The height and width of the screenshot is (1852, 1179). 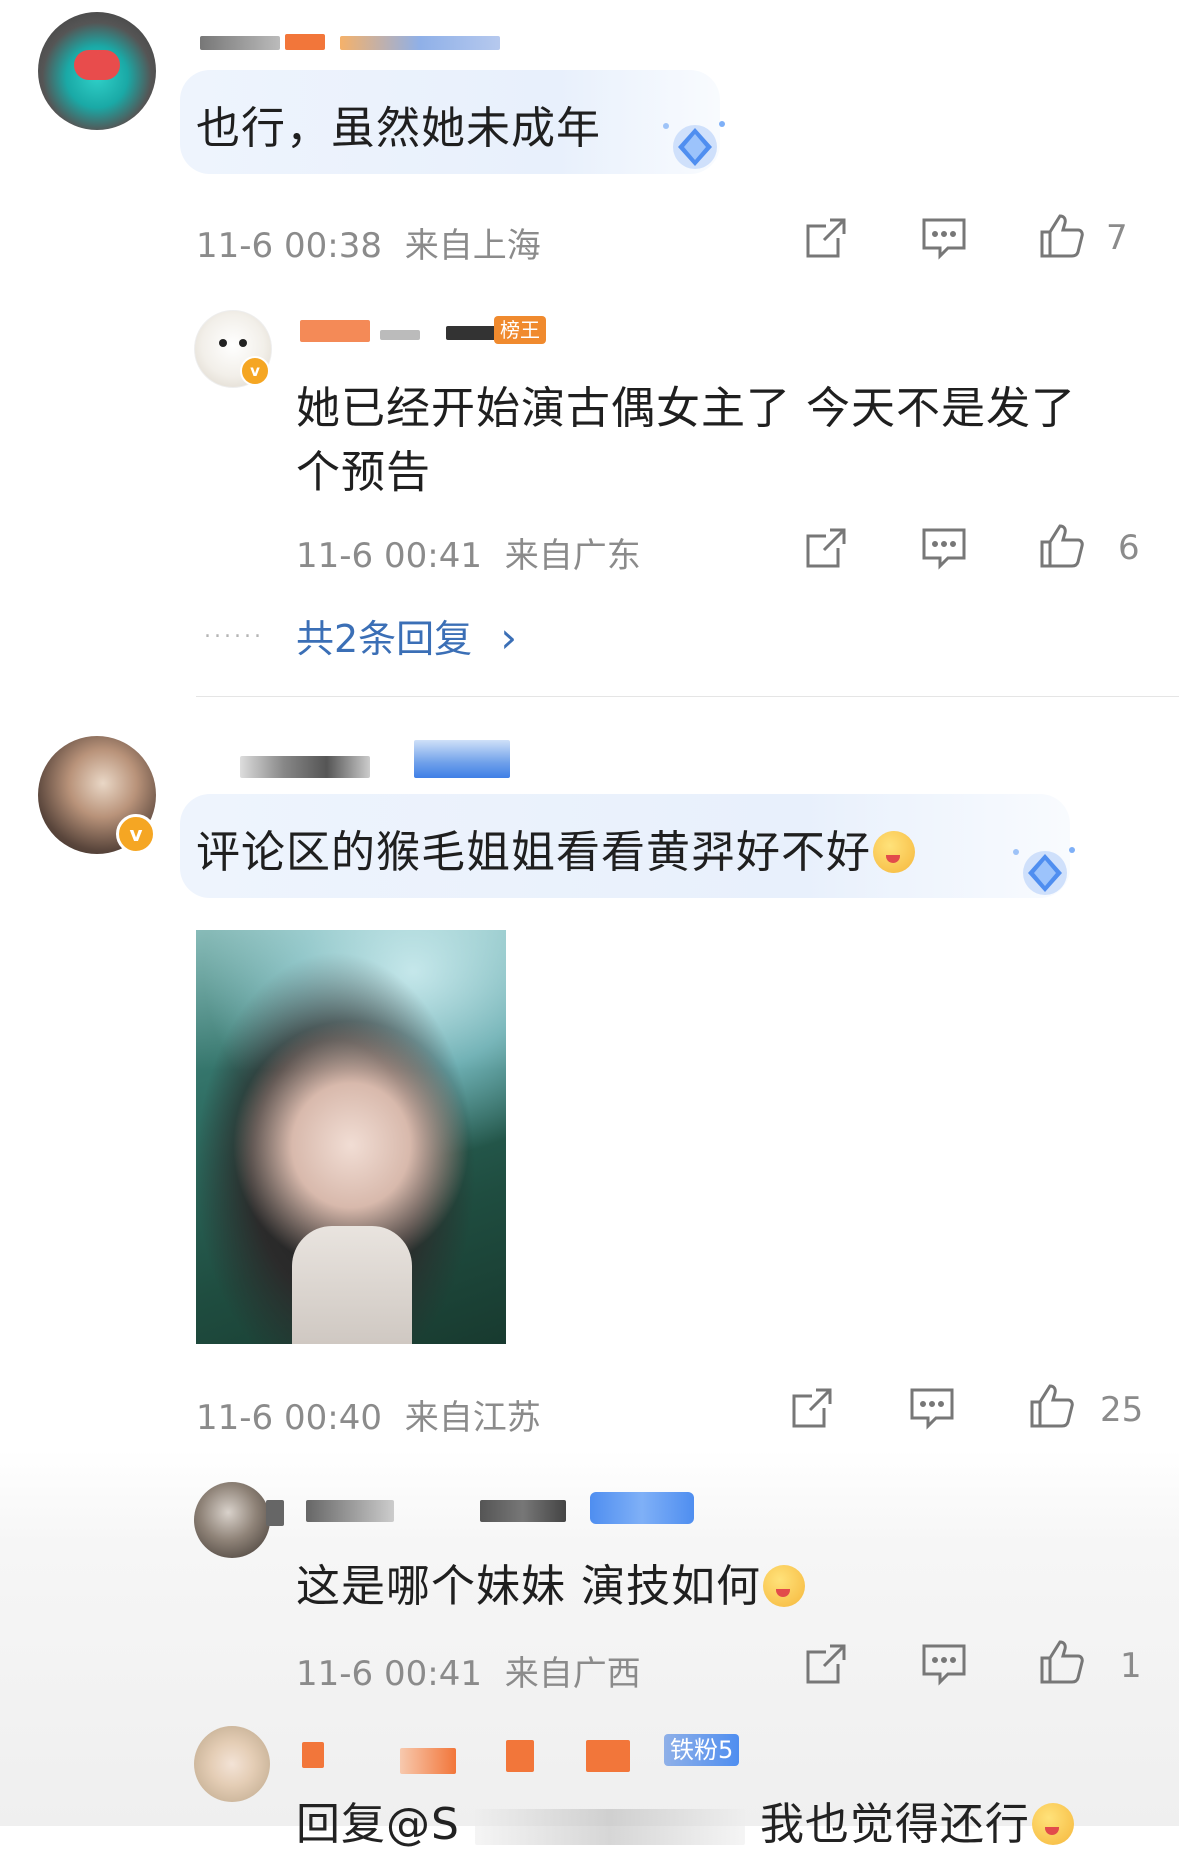 I want to click on view-replies-label: 共2条回复, so click(x=384, y=639).